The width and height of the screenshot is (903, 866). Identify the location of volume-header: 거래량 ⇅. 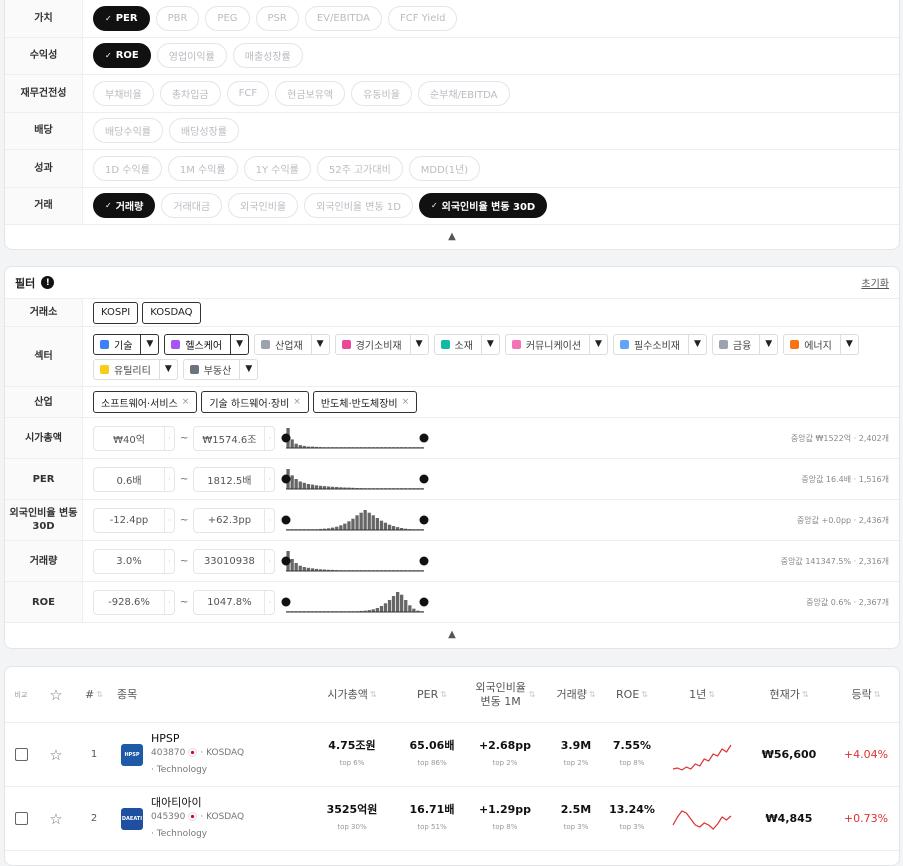
(576, 695).